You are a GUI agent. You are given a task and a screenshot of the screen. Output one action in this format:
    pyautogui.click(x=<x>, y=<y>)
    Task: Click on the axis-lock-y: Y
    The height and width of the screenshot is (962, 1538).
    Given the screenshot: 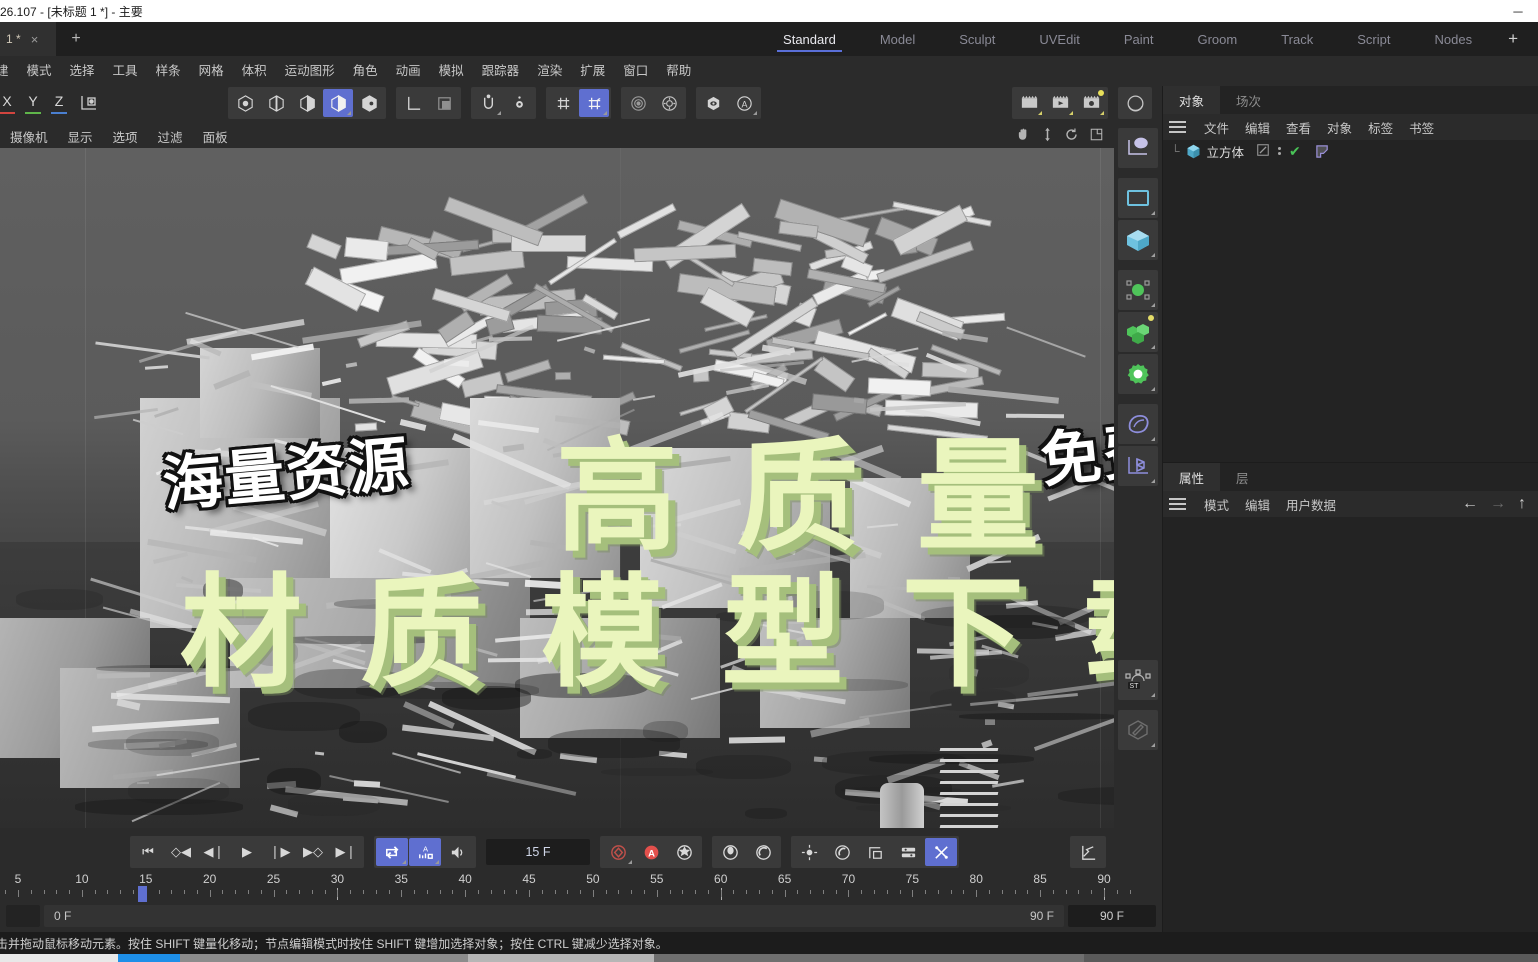 What is the action you would take?
    pyautogui.click(x=33, y=103)
    